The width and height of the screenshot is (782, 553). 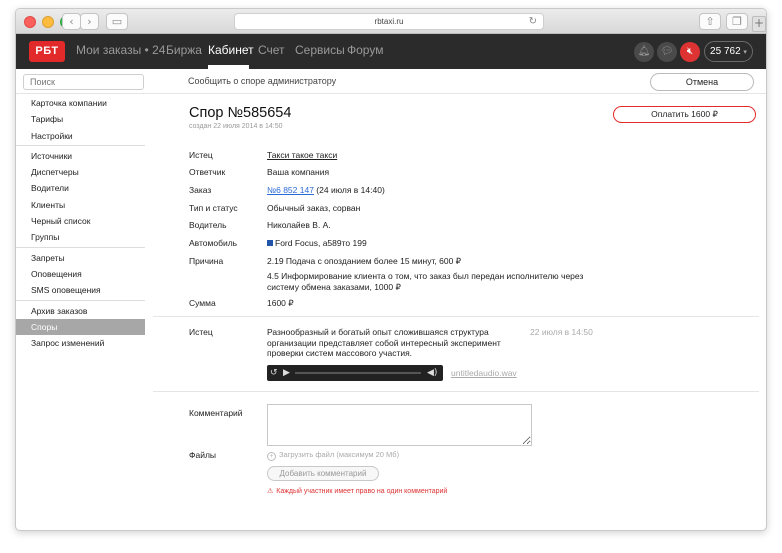 I want to click on show-sidebar-button: ▭, so click(x=117, y=21).